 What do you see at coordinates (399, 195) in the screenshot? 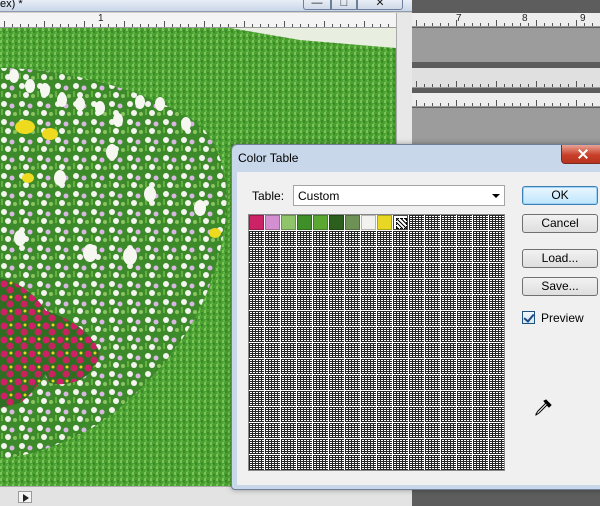
I see `table-dropdown: Custom` at bounding box center [399, 195].